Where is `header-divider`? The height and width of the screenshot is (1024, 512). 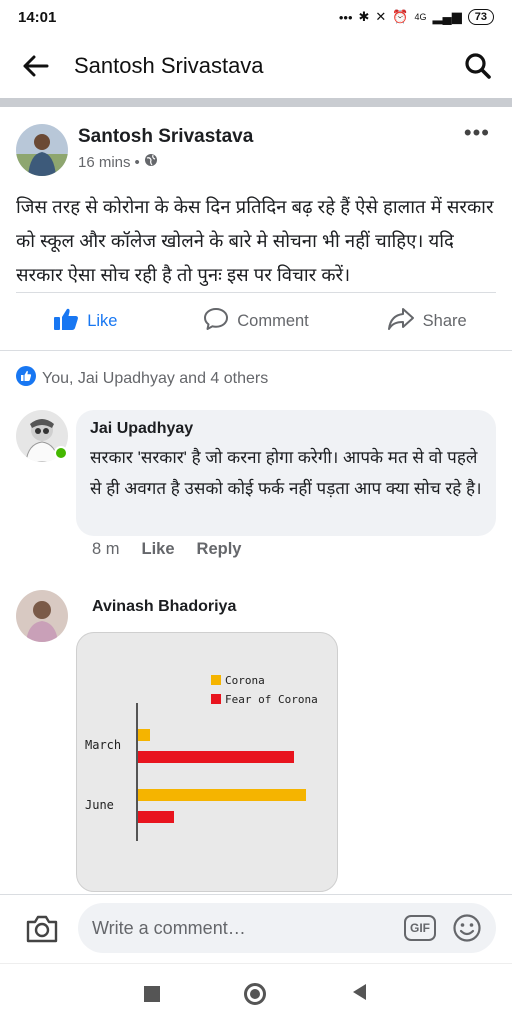 header-divider is located at coordinates (256, 102).